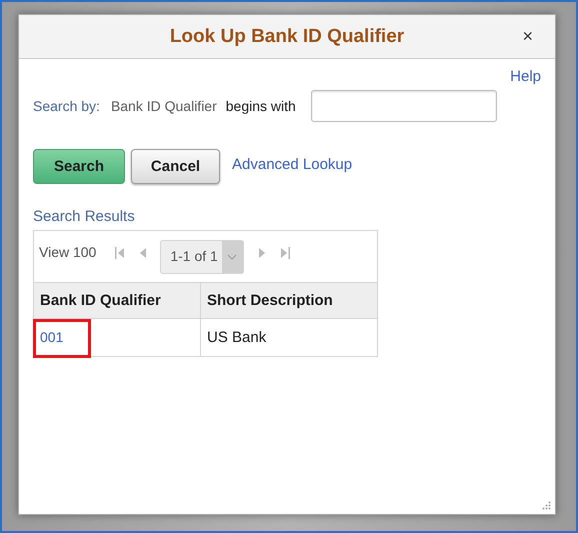 The height and width of the screenshot is (533, 578). What do you see at coordinates (403, 106) in the screenshot?
I see `search-field` at bounding box center [403, 106].